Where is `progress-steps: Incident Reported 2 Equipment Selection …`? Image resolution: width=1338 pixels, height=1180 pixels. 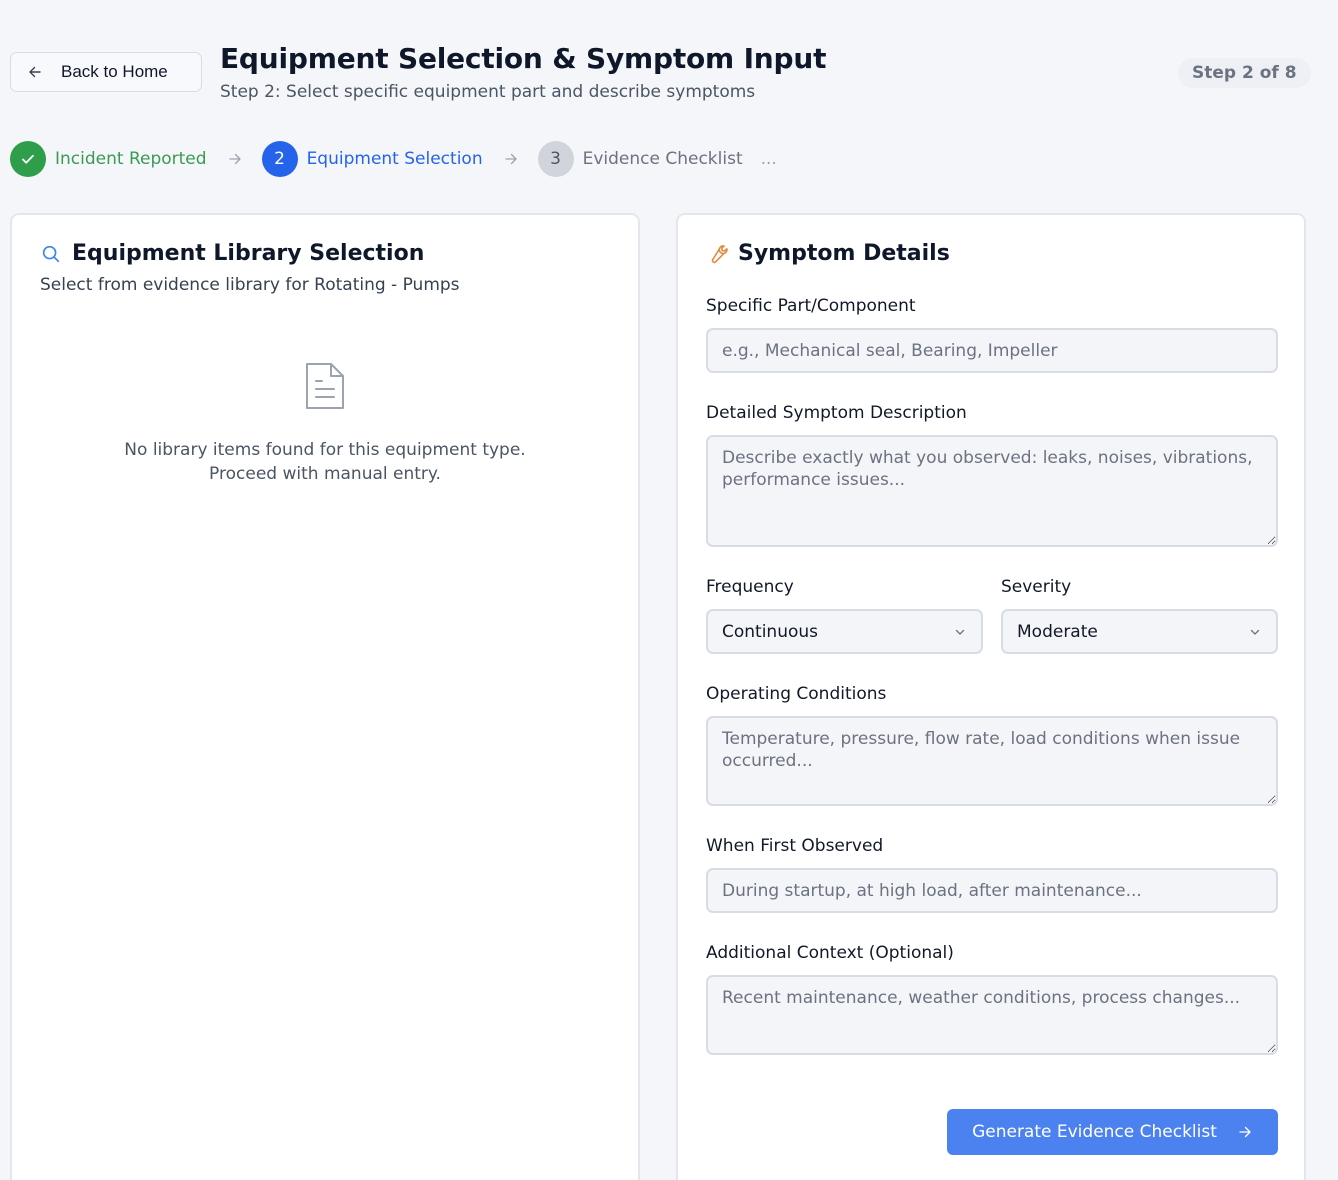
progress-steps: Incident Reported 2 Equipment Selection … is located at coordinates (393, 159).